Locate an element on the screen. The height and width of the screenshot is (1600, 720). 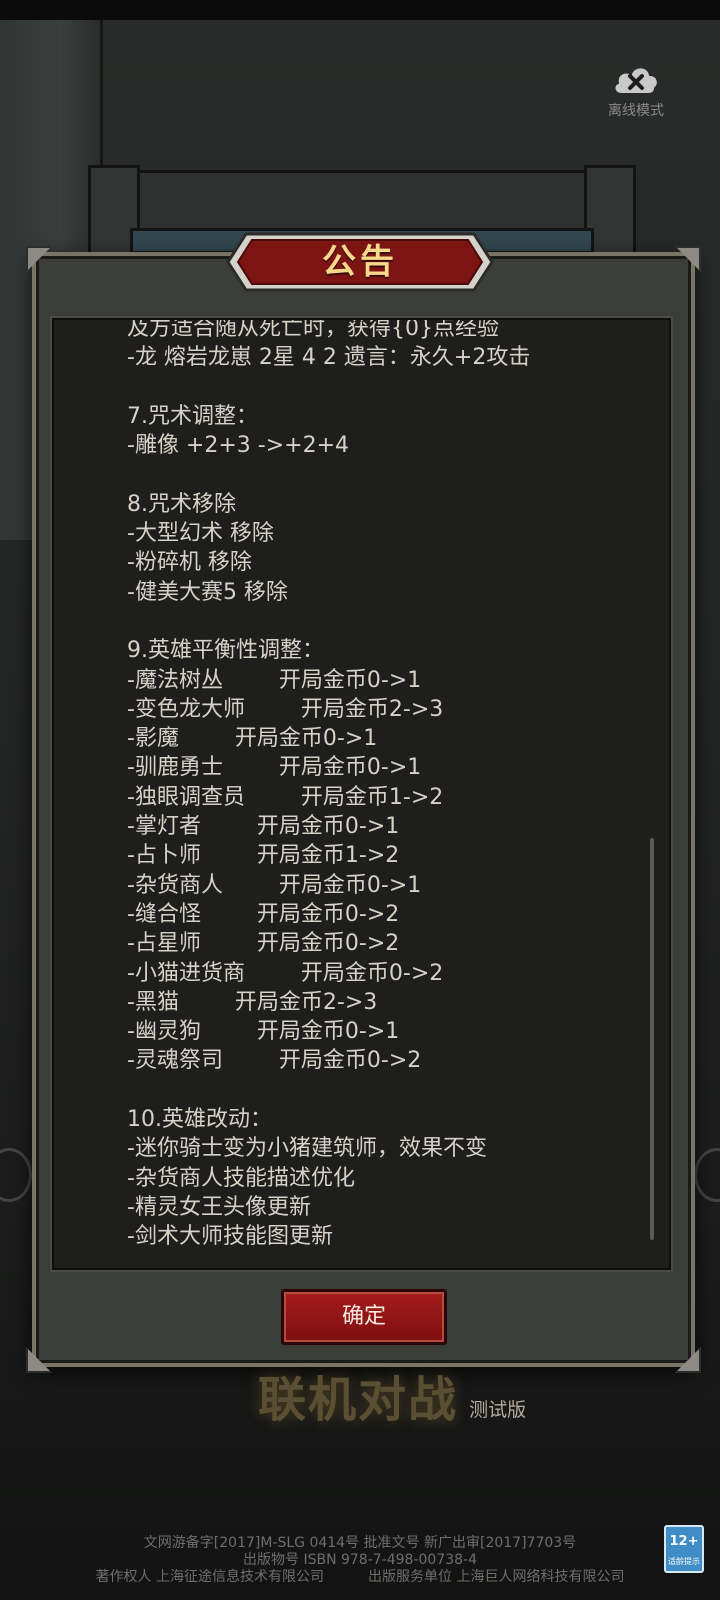
publisher: 出版服务单位 上海巨人网络科技有限公司 is located at coordinates (496, 1577).